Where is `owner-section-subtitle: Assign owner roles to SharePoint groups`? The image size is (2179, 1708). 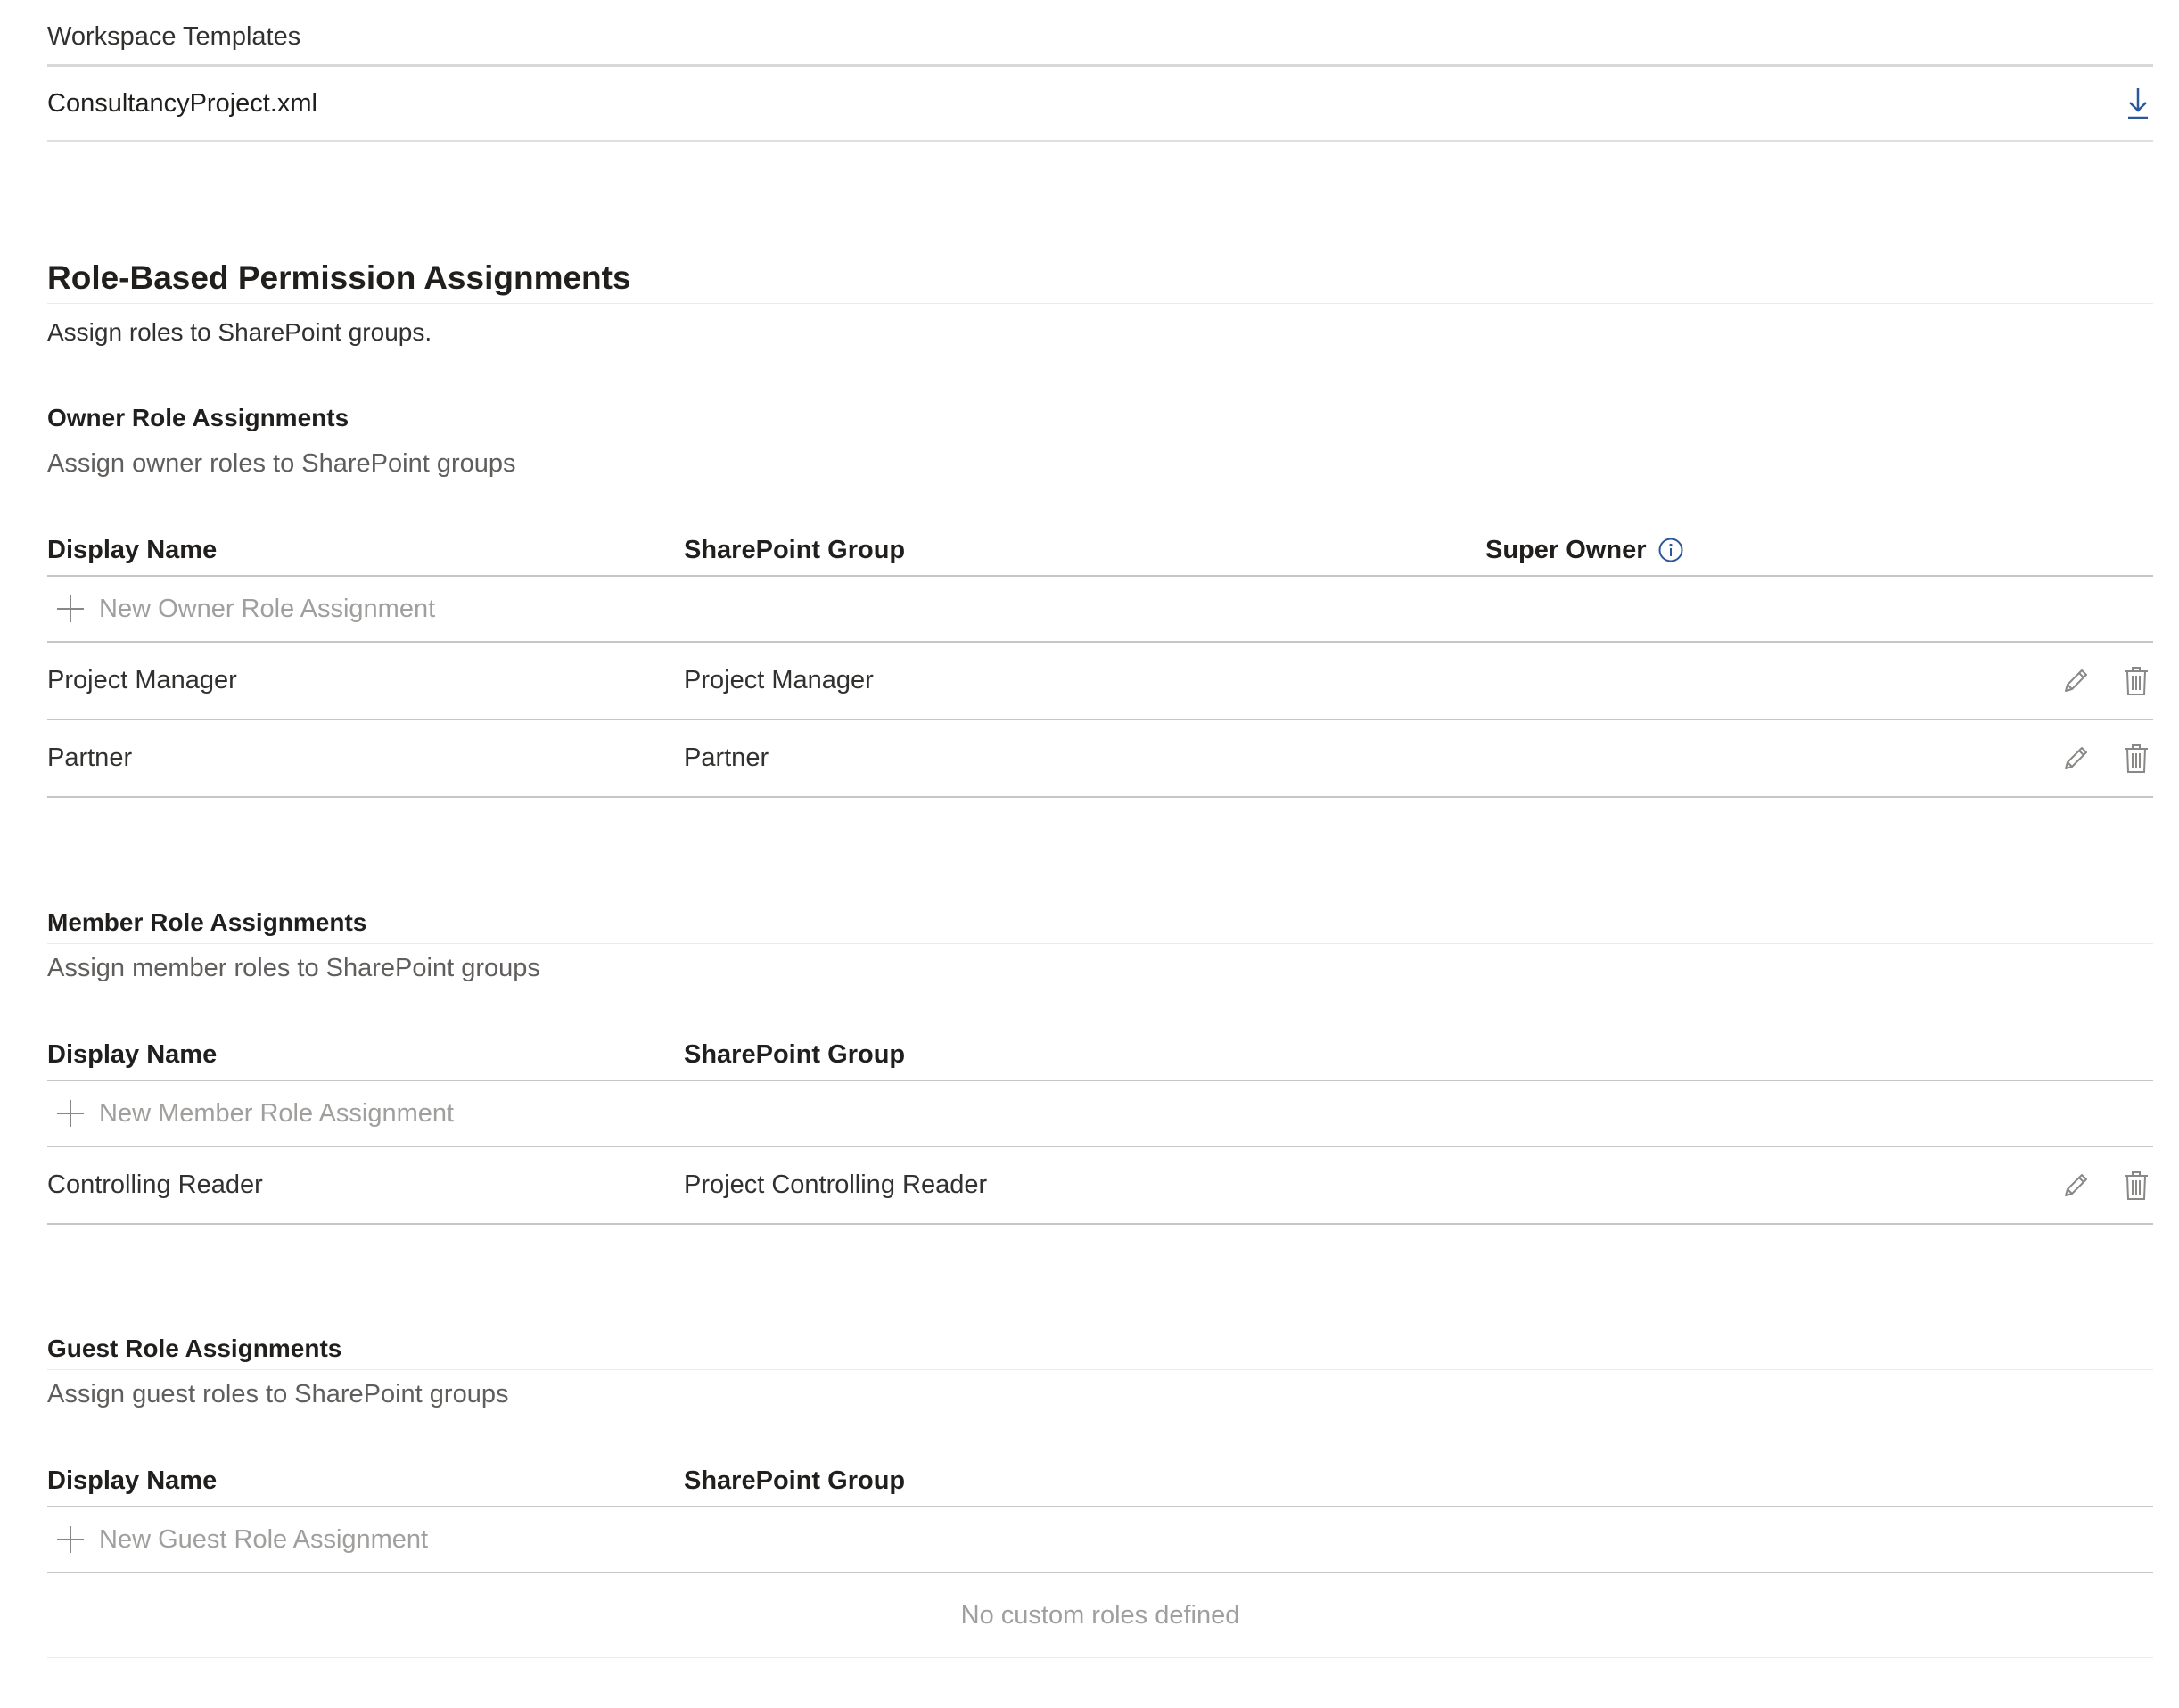
owner-section-subtitle: Assign owner roles to SharePoint groups is located at coordinates (281, 463).